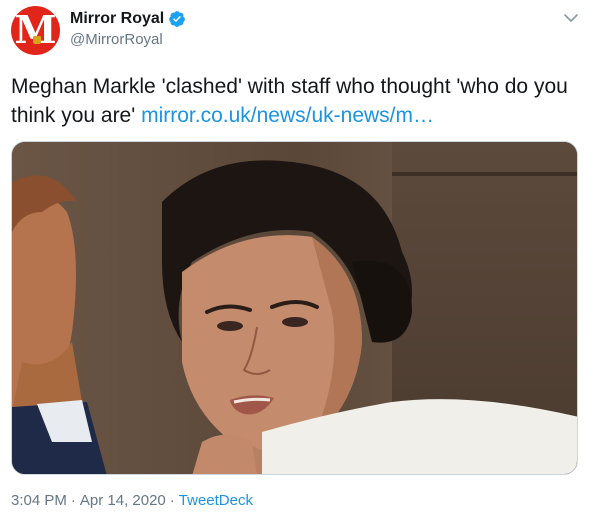  I want to click on tweet-time: 3:04 PM, so click(39, 500).